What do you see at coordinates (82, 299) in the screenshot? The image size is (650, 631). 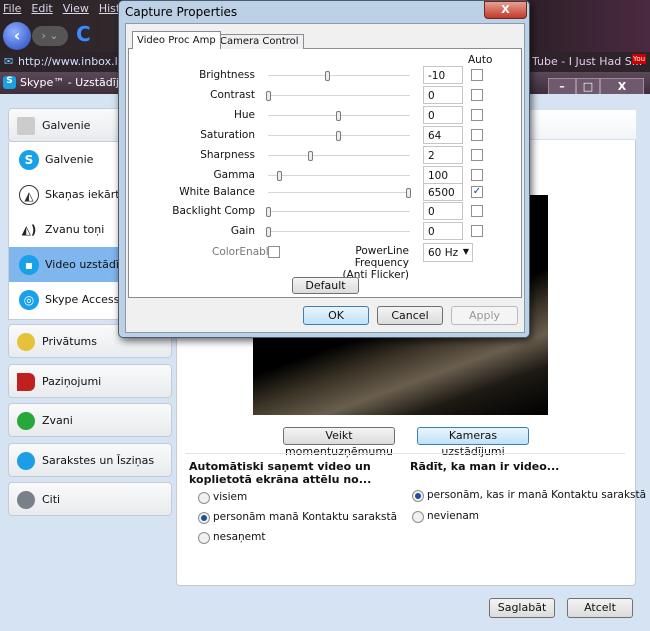 I see `sidebar-item-label: Skype Access` at bounding box center [82, 299].